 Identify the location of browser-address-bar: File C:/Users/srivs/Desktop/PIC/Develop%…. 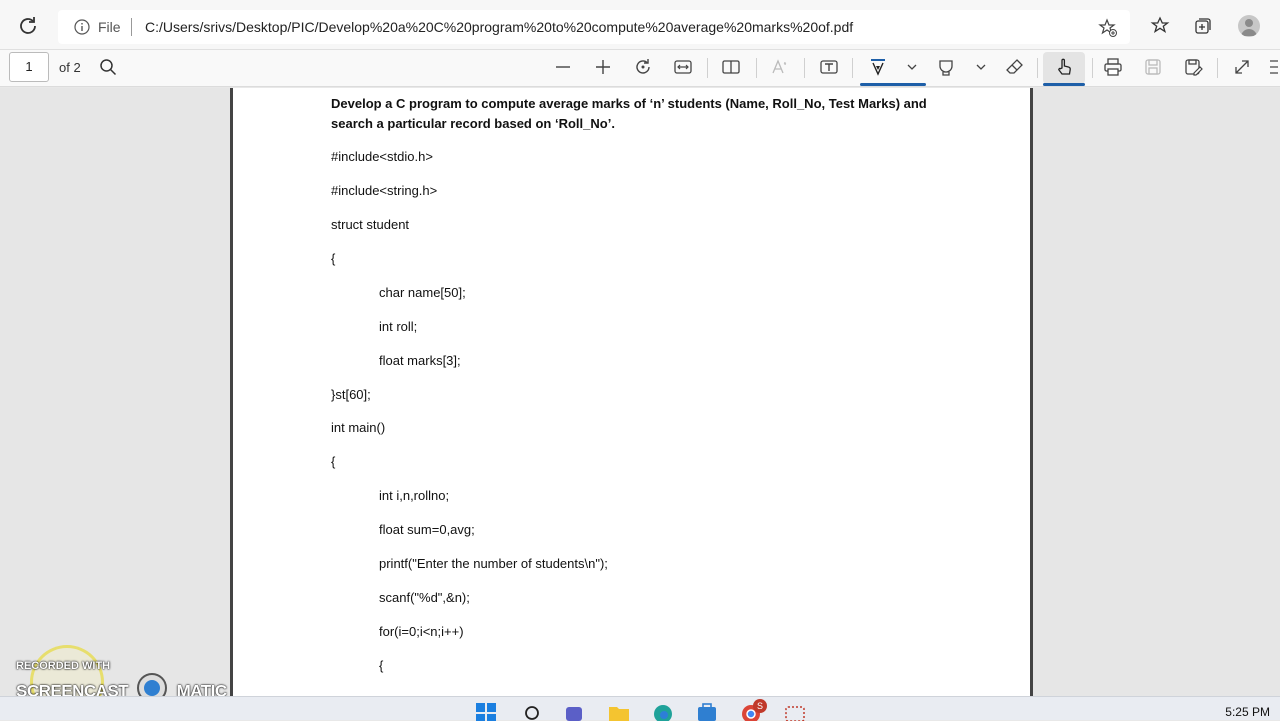
(640, 25).